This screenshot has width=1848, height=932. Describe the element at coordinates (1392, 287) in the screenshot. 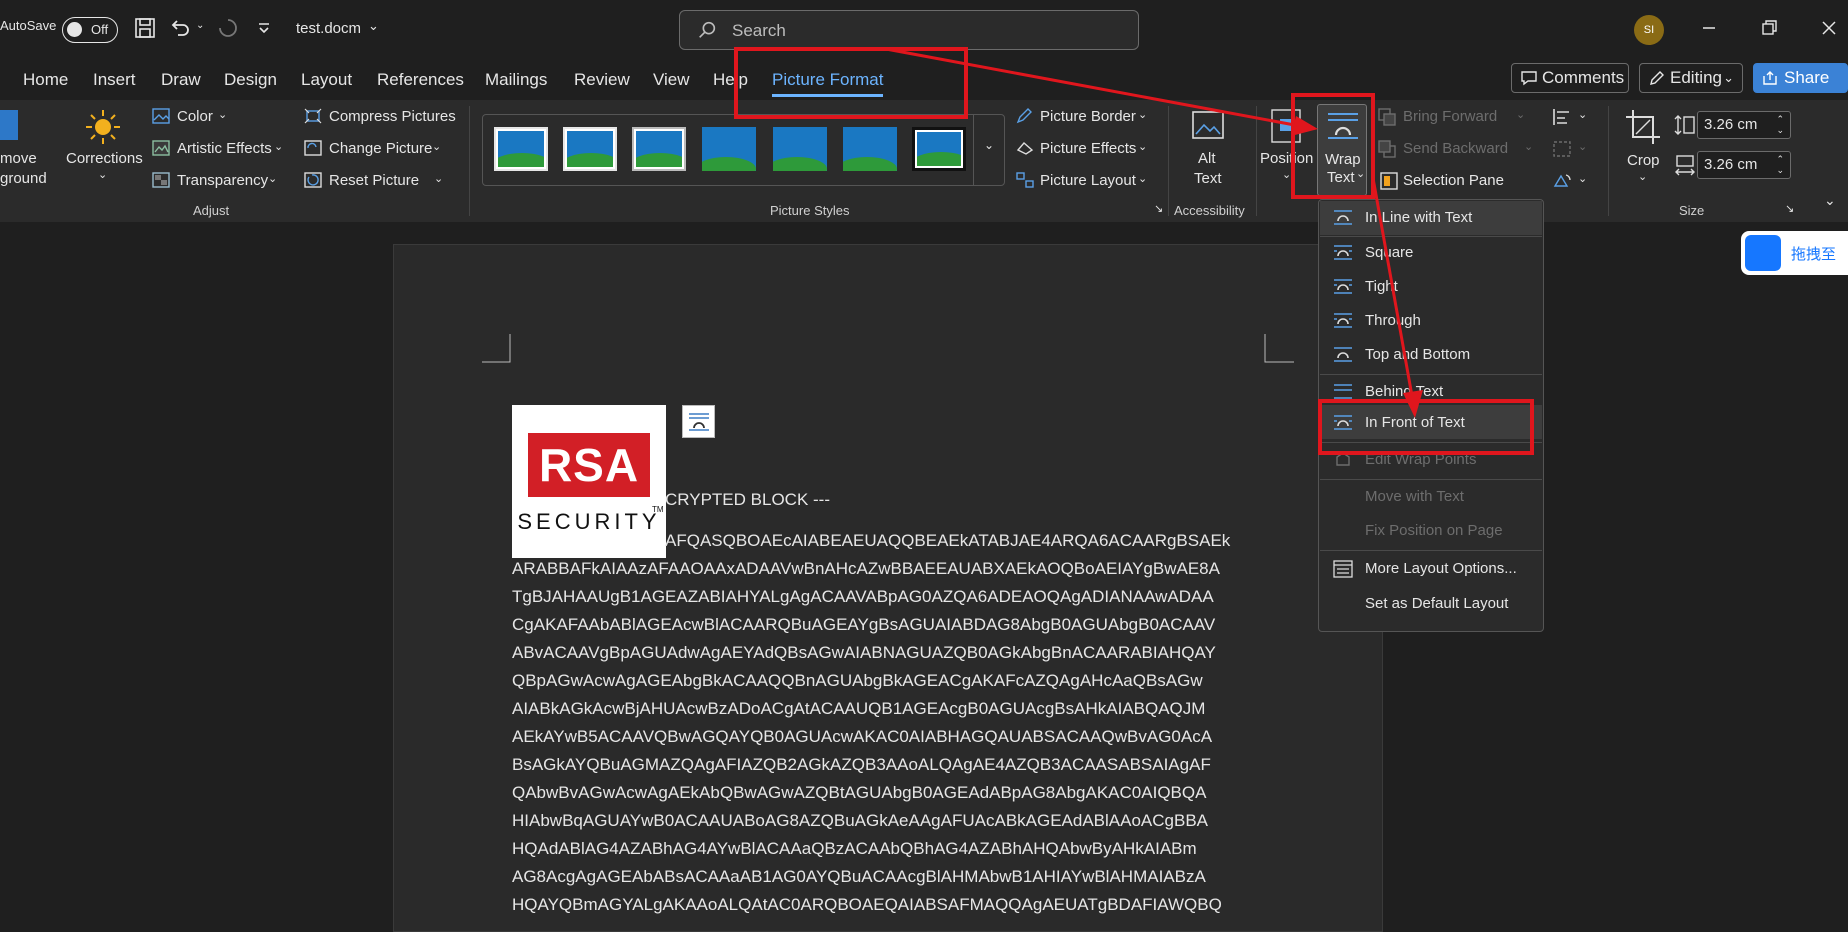

I see `annotation-arrow-to-menu-item` at that location.